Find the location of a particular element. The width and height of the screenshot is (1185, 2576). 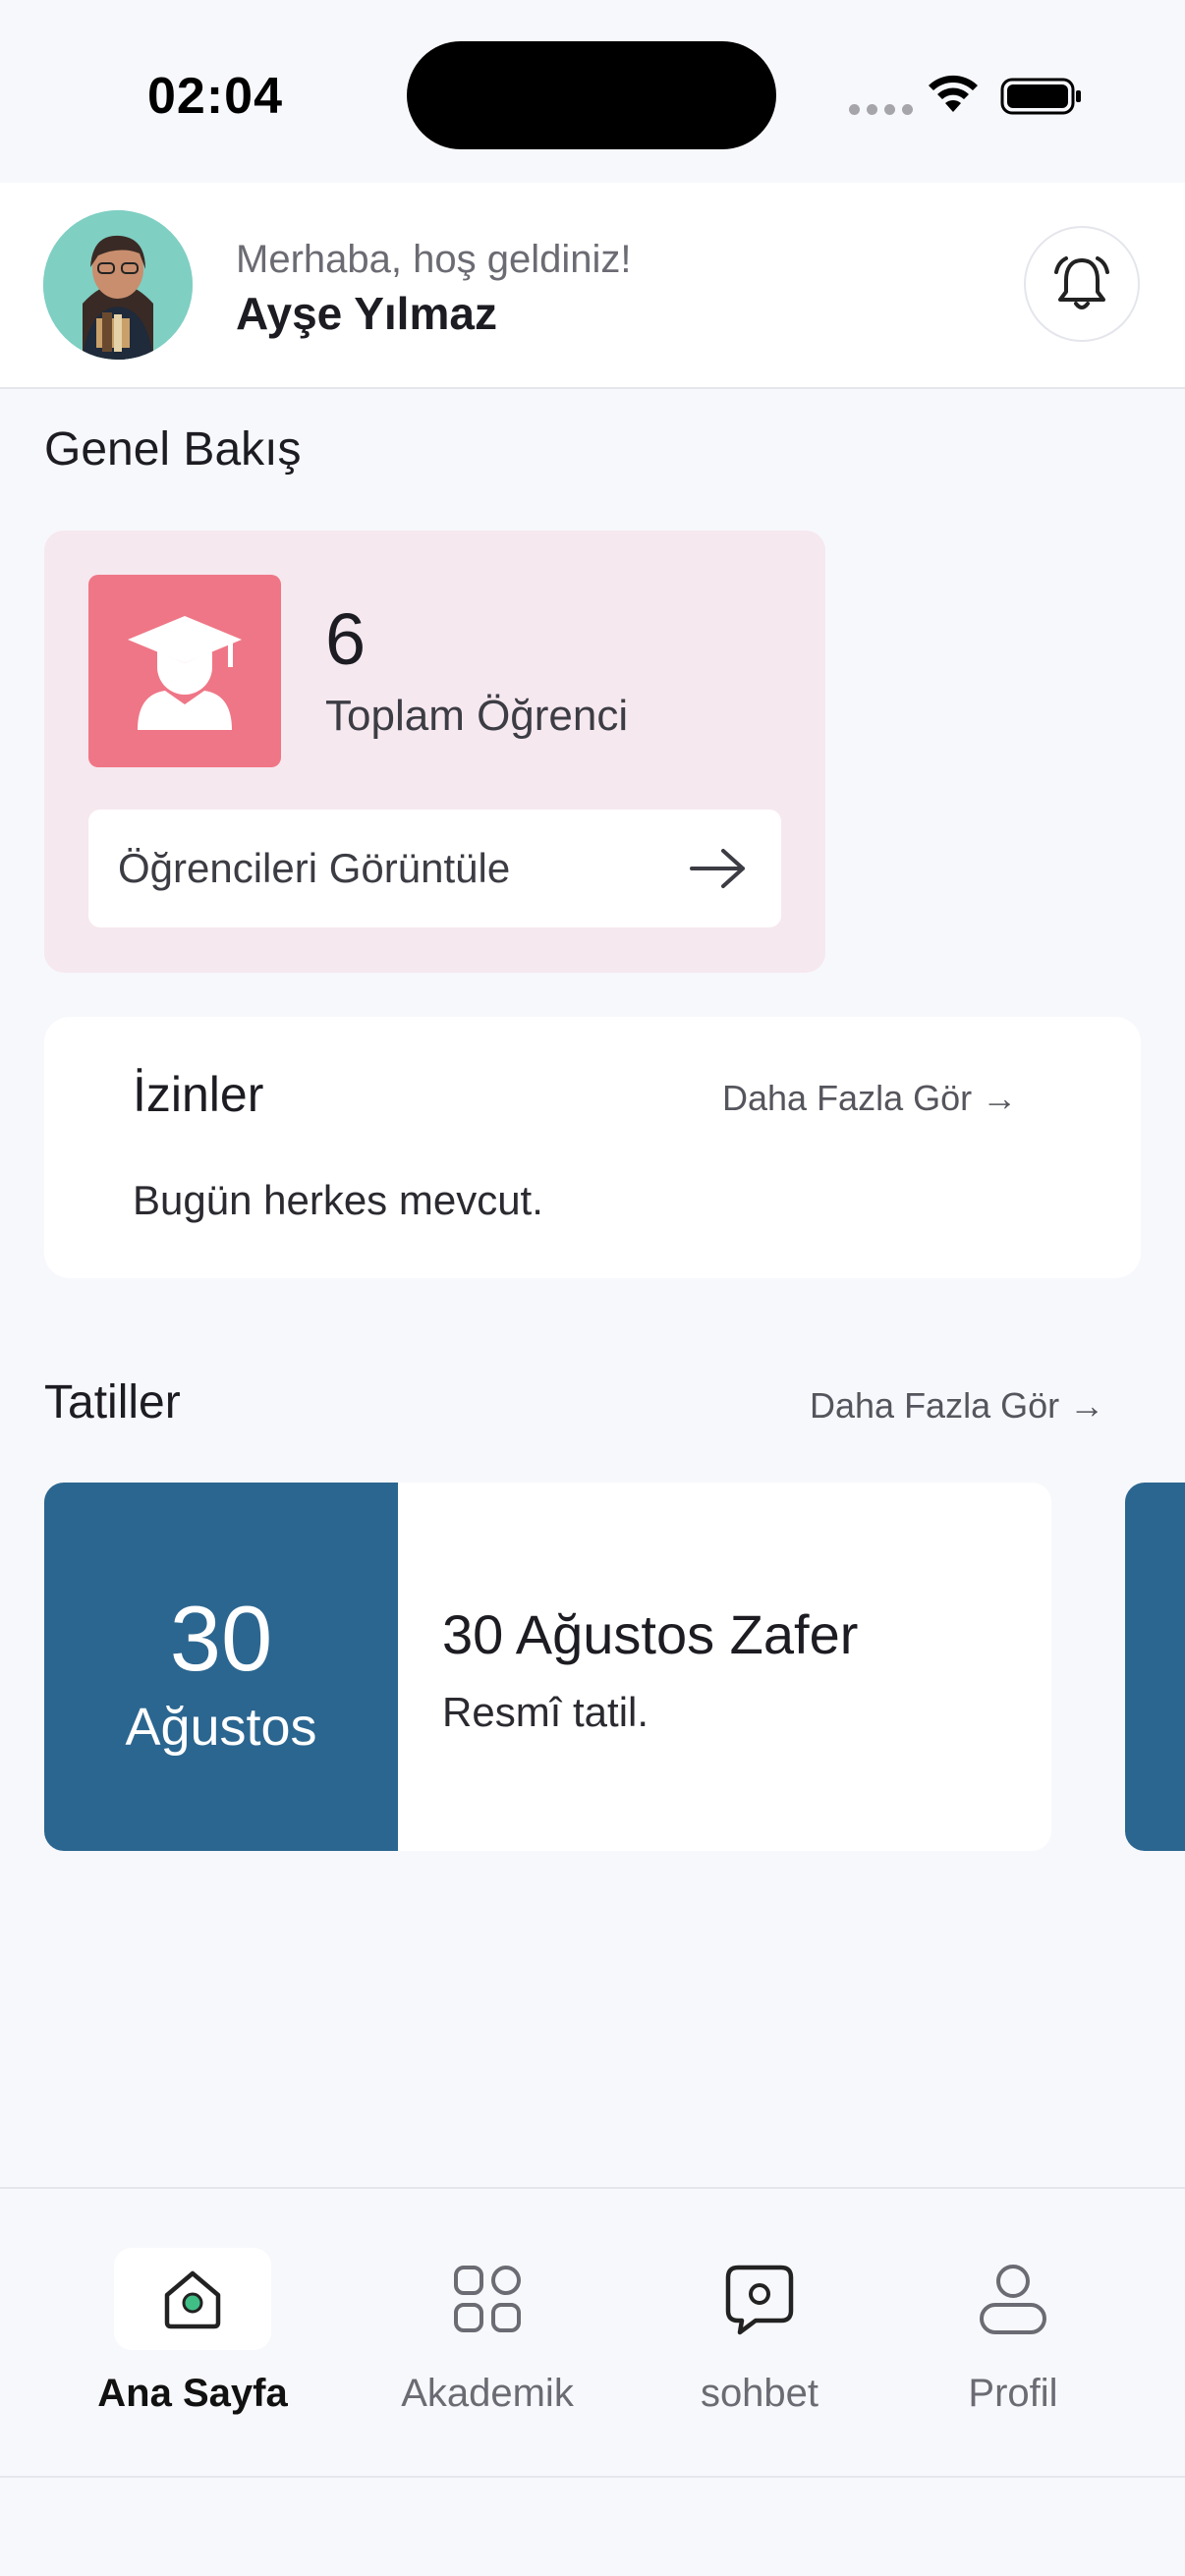

battery-icon is located at coordinates (1041, 96).